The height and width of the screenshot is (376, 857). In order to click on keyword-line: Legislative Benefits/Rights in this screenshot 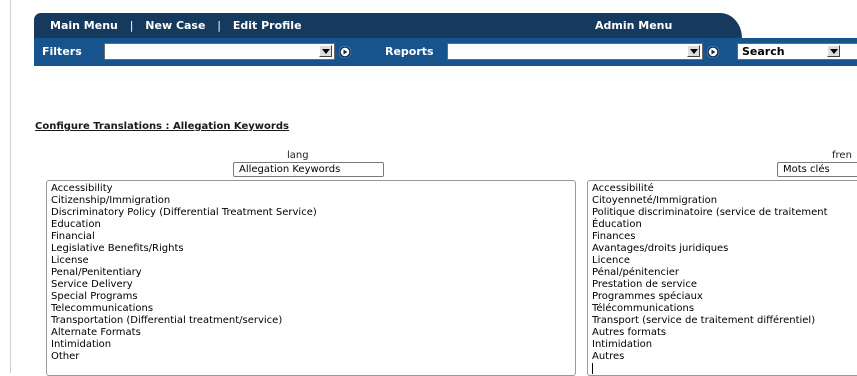, I will do `click(117, 248)`.